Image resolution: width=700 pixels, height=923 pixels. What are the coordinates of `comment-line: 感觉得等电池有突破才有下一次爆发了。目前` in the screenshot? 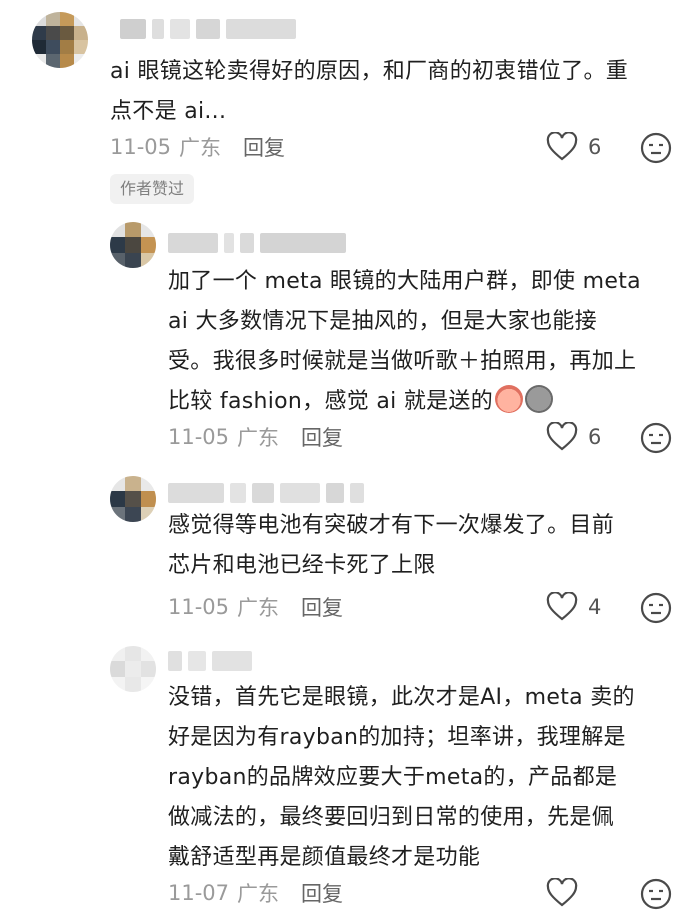 It's located at (391, 525).